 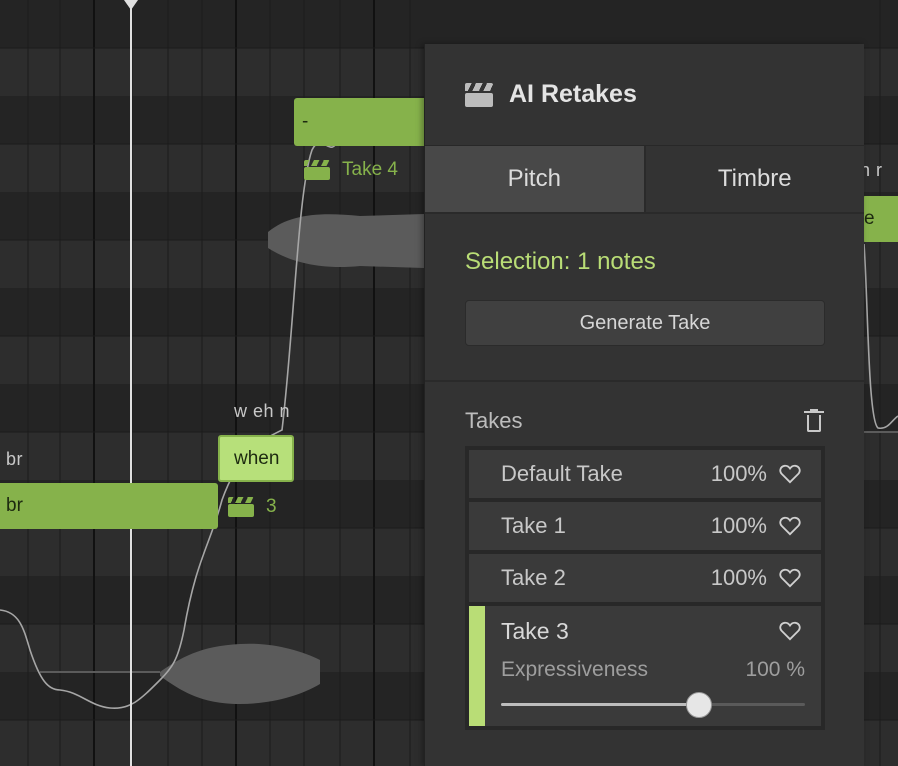 I want to click on take-tag: 3, so click(x=252, y=507).